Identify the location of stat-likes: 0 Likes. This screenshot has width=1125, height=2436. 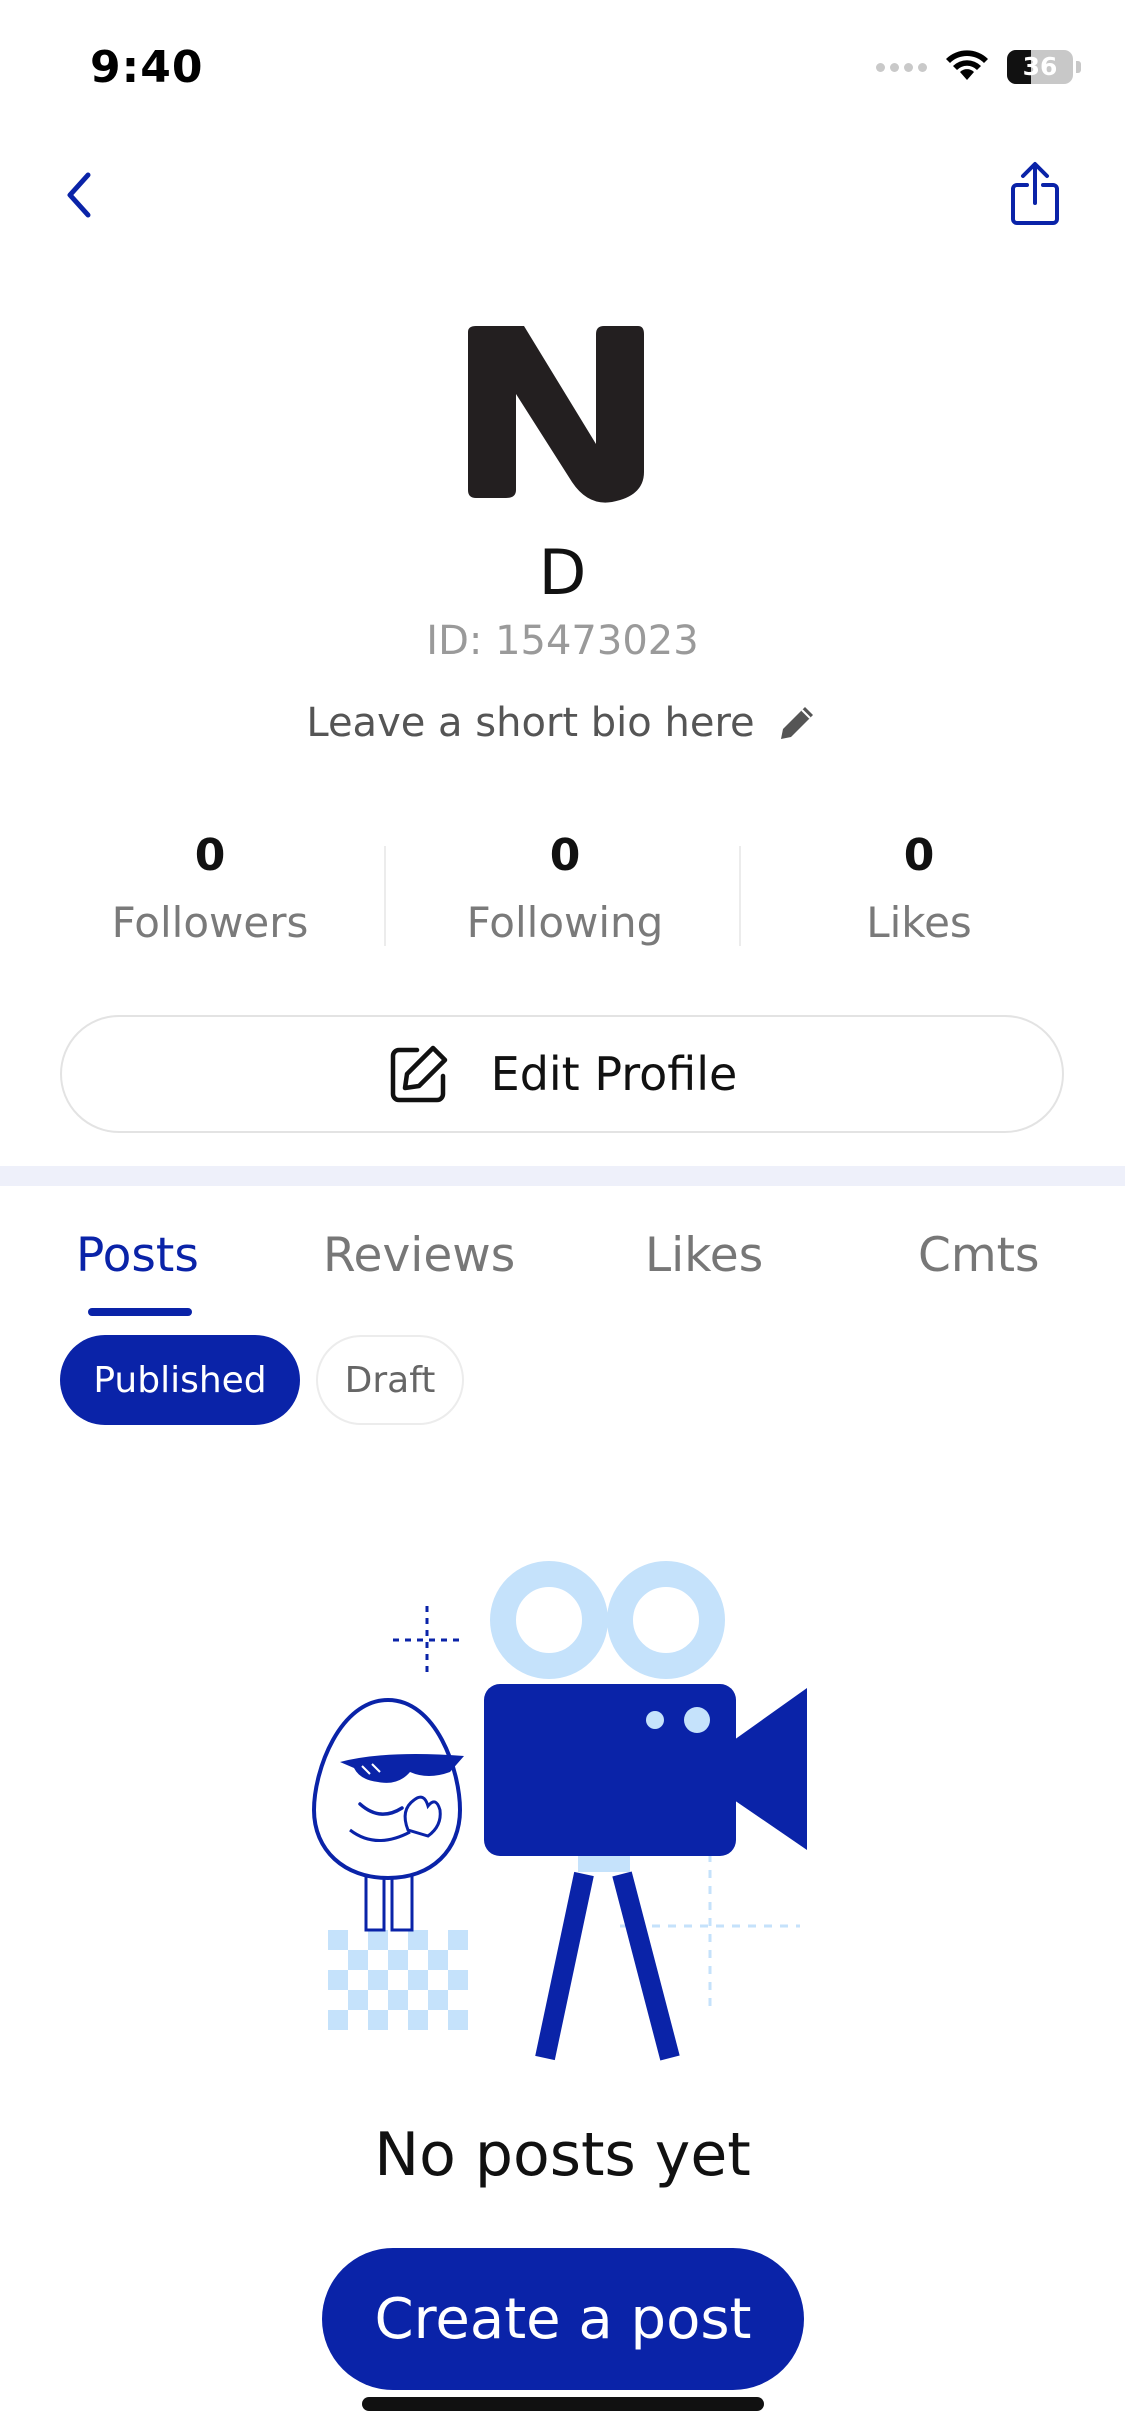
(919, 886).